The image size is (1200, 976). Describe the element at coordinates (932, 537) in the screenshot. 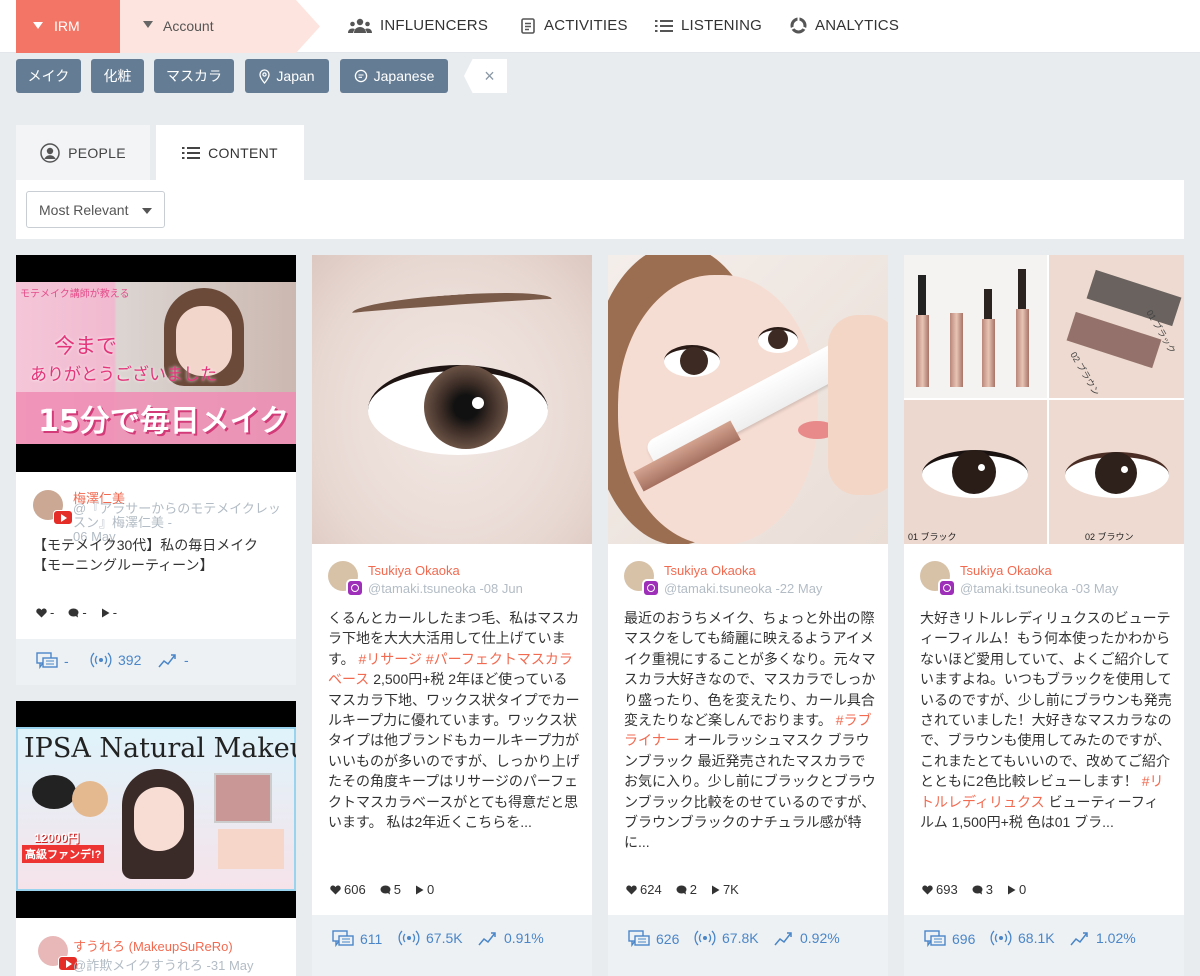

I see `image-label: 01 ブラック` at that location.